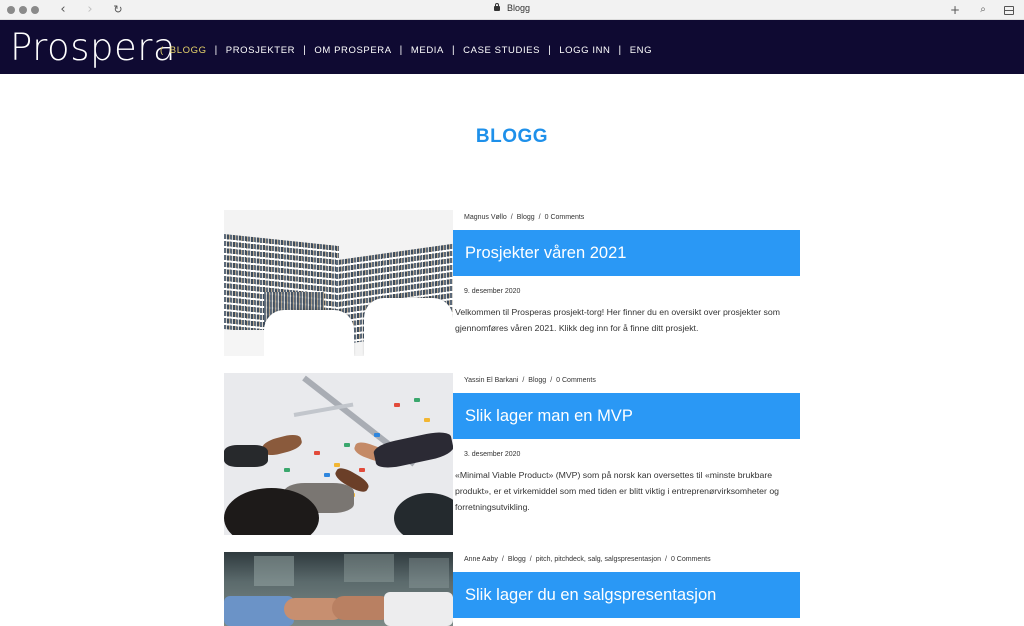 The width and height of the screenshot is (1024, 626). What do you see at coordinates (93, 47) in the screenshot?
I see `site-logo: Prospera` at bounding box center [93, 47].